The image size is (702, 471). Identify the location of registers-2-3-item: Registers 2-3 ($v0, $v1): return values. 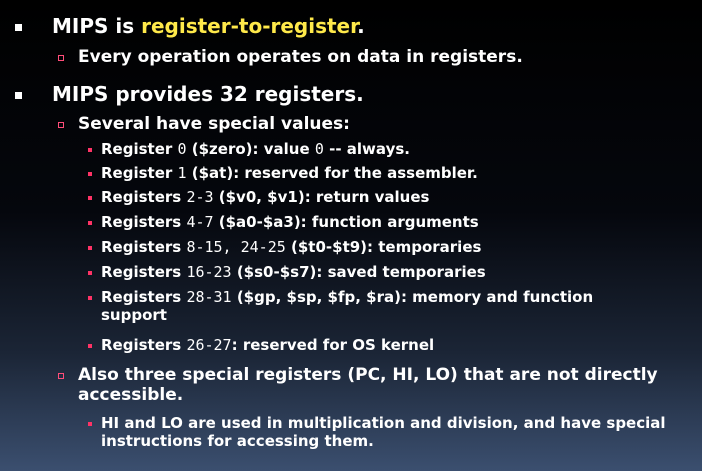
(259, 197).